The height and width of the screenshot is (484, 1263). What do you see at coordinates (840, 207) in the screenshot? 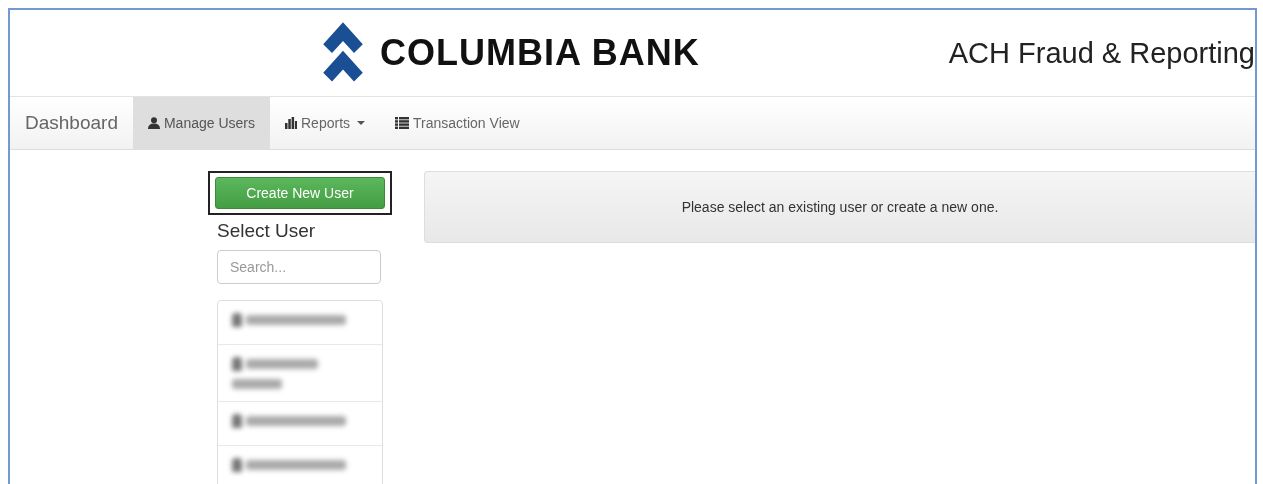
I see `info-message: Please select an existing user or create a new one.` at bounding box center [840, 207].